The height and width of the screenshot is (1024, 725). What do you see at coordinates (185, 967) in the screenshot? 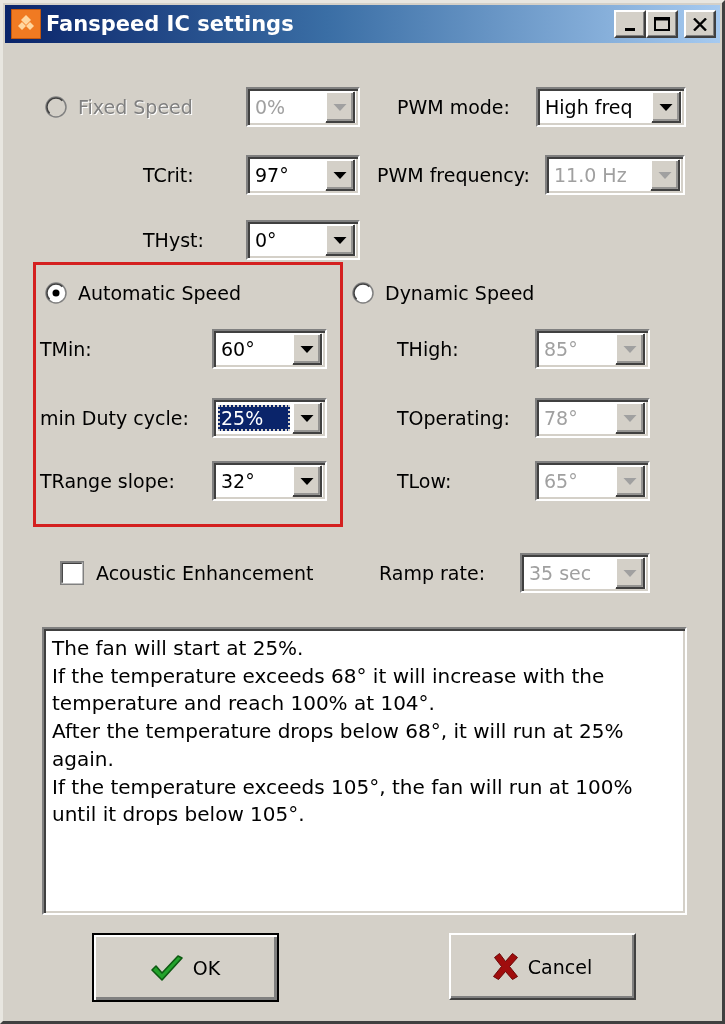
I see `ok-button: OK` at bounding box center [185, 967].